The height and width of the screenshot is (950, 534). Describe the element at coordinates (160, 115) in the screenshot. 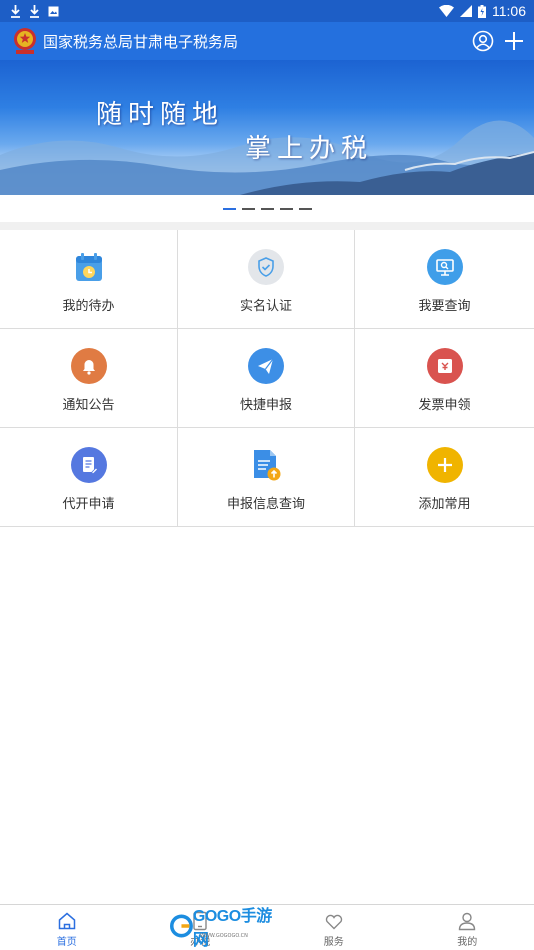

I see `banner-slogan-line1: 随时随地` at that location.